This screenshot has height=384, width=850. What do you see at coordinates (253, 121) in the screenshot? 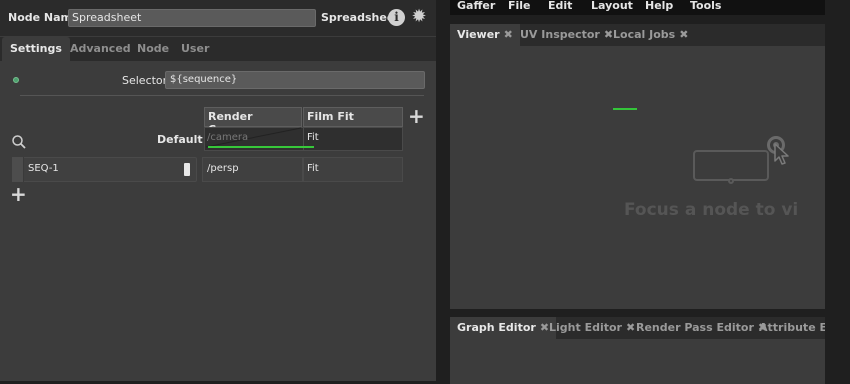
I see `column-header-render-camera: Render Camera` at bounding box center [253, 121].